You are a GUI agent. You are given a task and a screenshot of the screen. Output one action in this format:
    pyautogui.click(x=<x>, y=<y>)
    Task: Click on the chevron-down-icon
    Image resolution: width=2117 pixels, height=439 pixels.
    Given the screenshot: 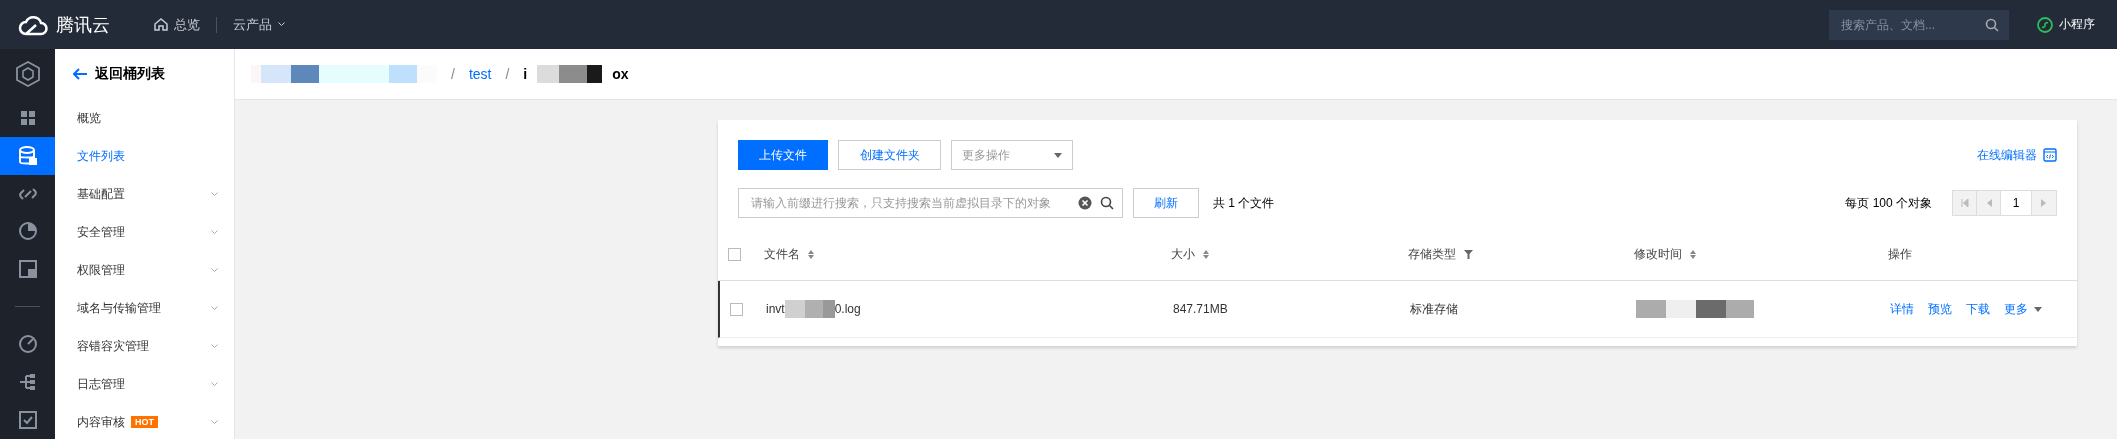 What is the action you would take?
    pyautogui.click(x=281, y=24)
    